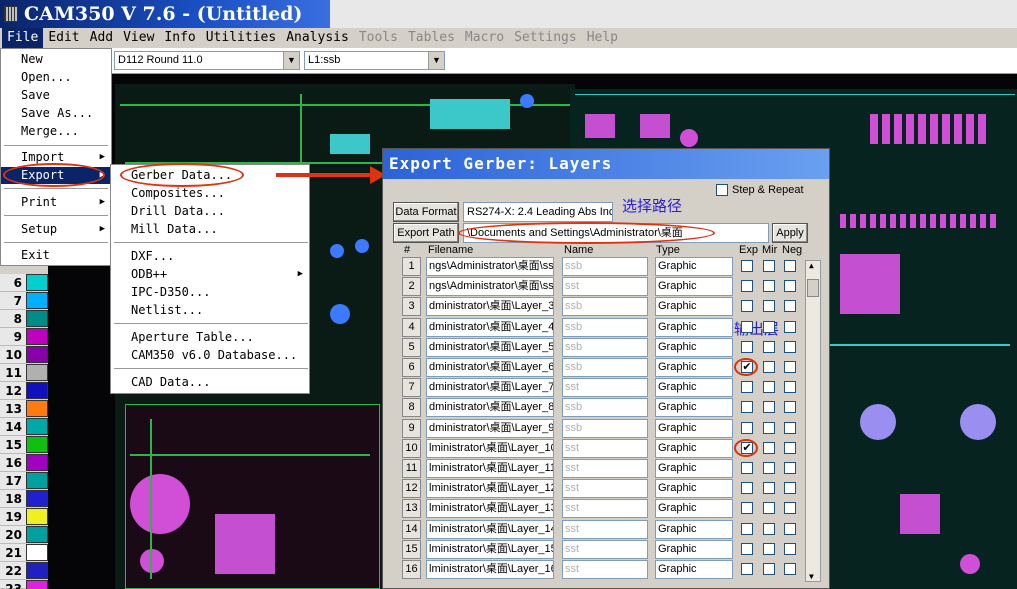  Describe the element at coordinates (490, 448) in the screenshot. I see `filename-cell: lministrator\桌面\Layer_10.` at that location.